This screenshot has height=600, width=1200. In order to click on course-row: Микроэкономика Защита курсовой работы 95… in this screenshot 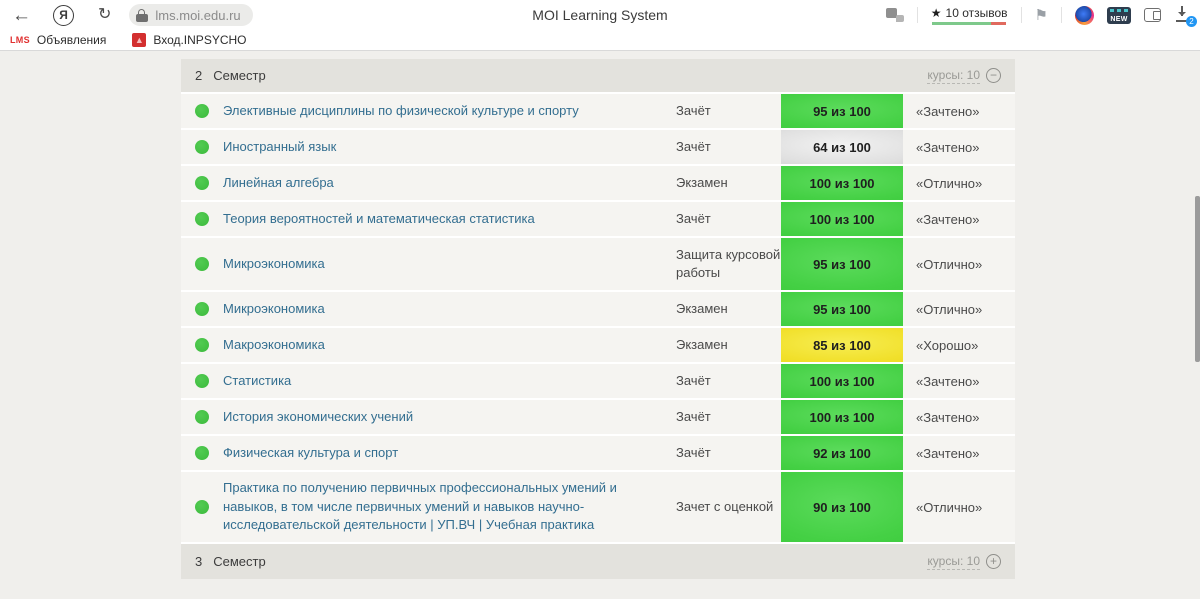, I will do `click(598, 265)`.